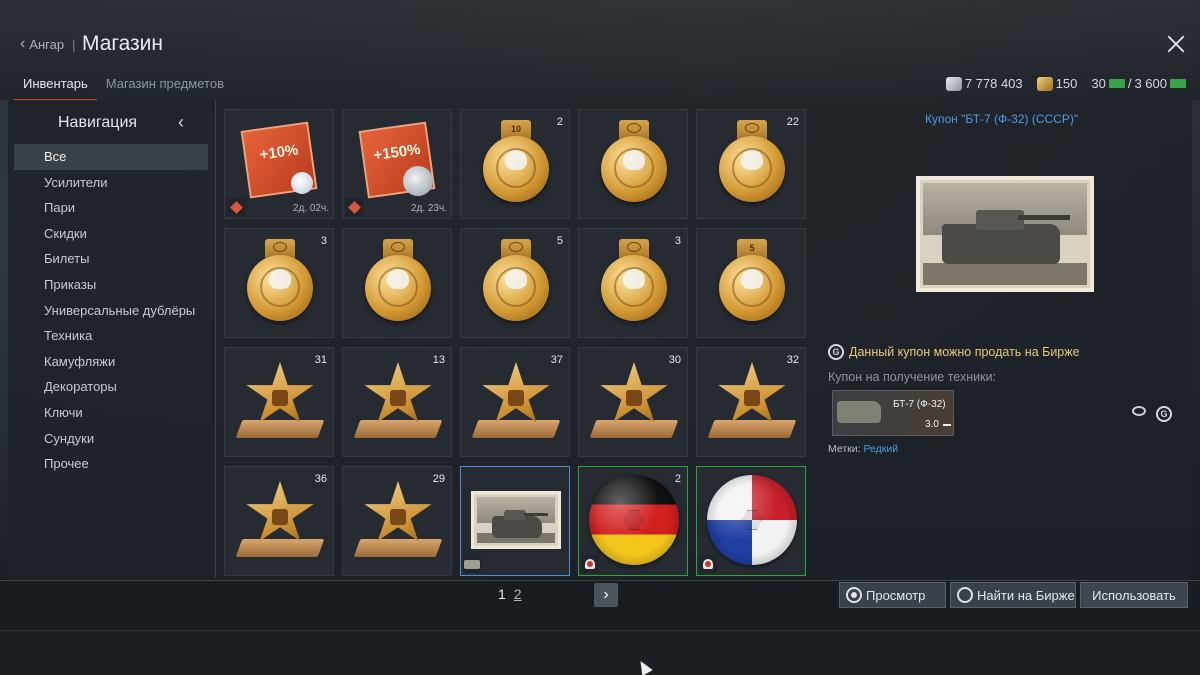 This screenshot has width=1200, height=675. What do you see at coordinates (965, 595) in the screenshot?
I see `market-icon` at bounding box center [965, 595].